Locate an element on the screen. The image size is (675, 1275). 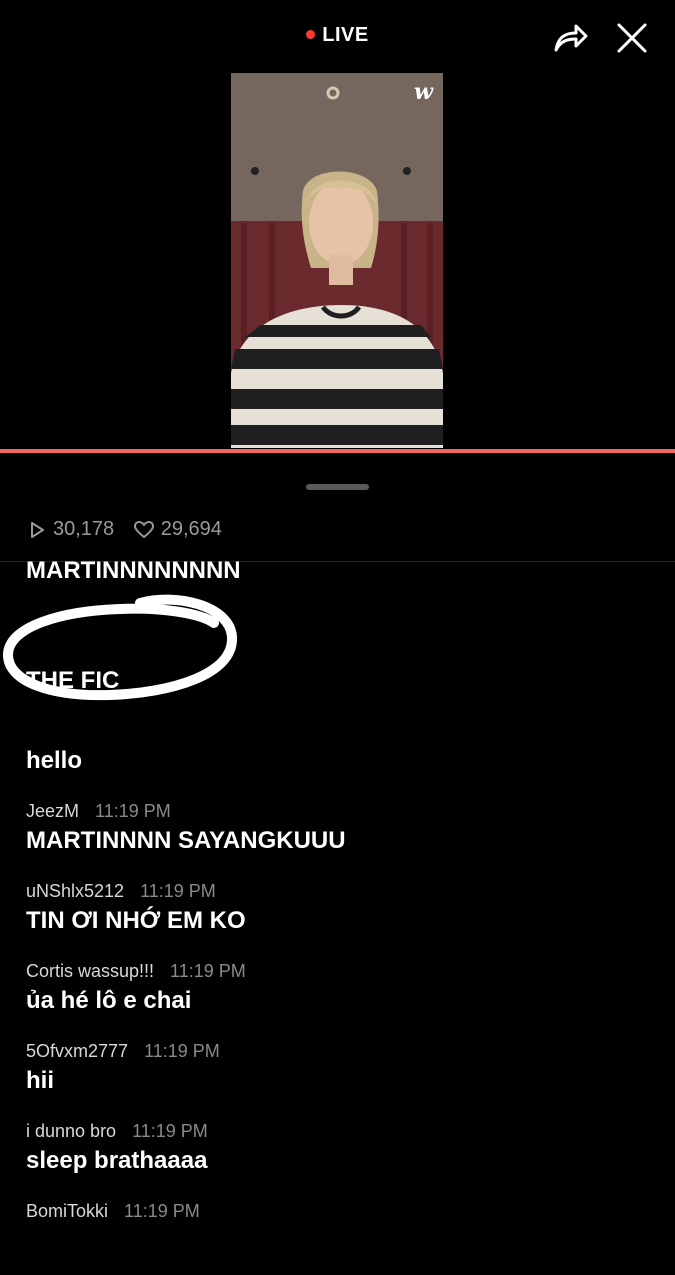
top-bar: LIVE is located at coordinates (337, 36).